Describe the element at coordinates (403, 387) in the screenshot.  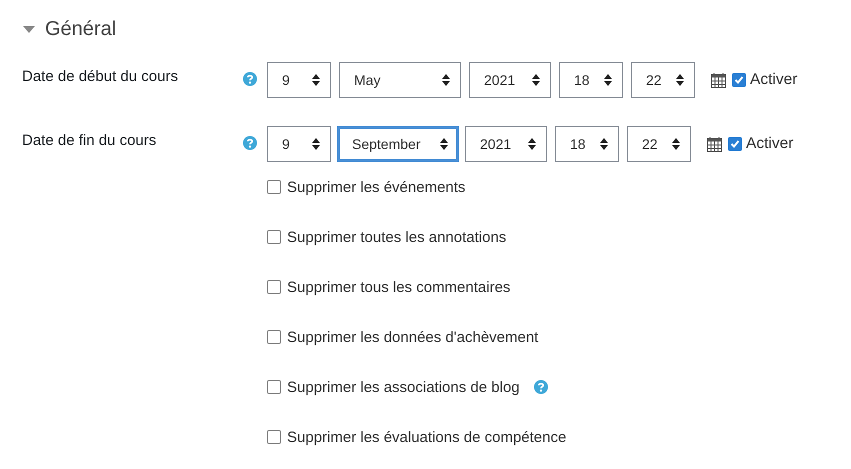
I see `checkbox-label: Supprimer les associations de blog` at that location.